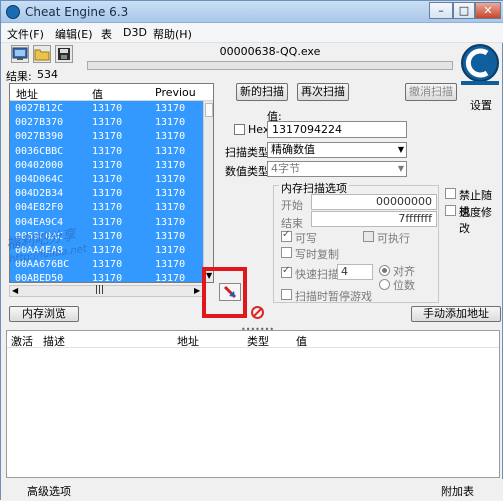 The height and width of the screenshot is (501, 503). What do you see at coordinates (64, 54) in the screenshot?
I see `save-icon` at bounding box center [64, 54].